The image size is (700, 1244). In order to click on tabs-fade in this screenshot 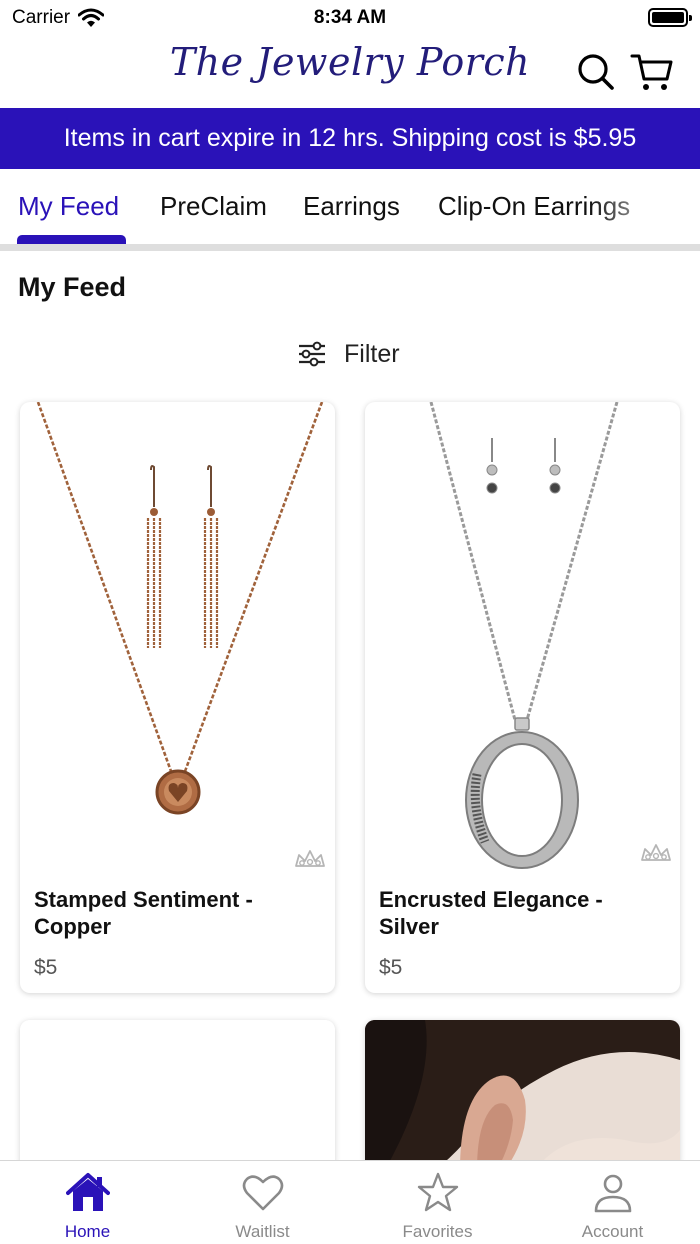, I will do `click(645, 206)`.